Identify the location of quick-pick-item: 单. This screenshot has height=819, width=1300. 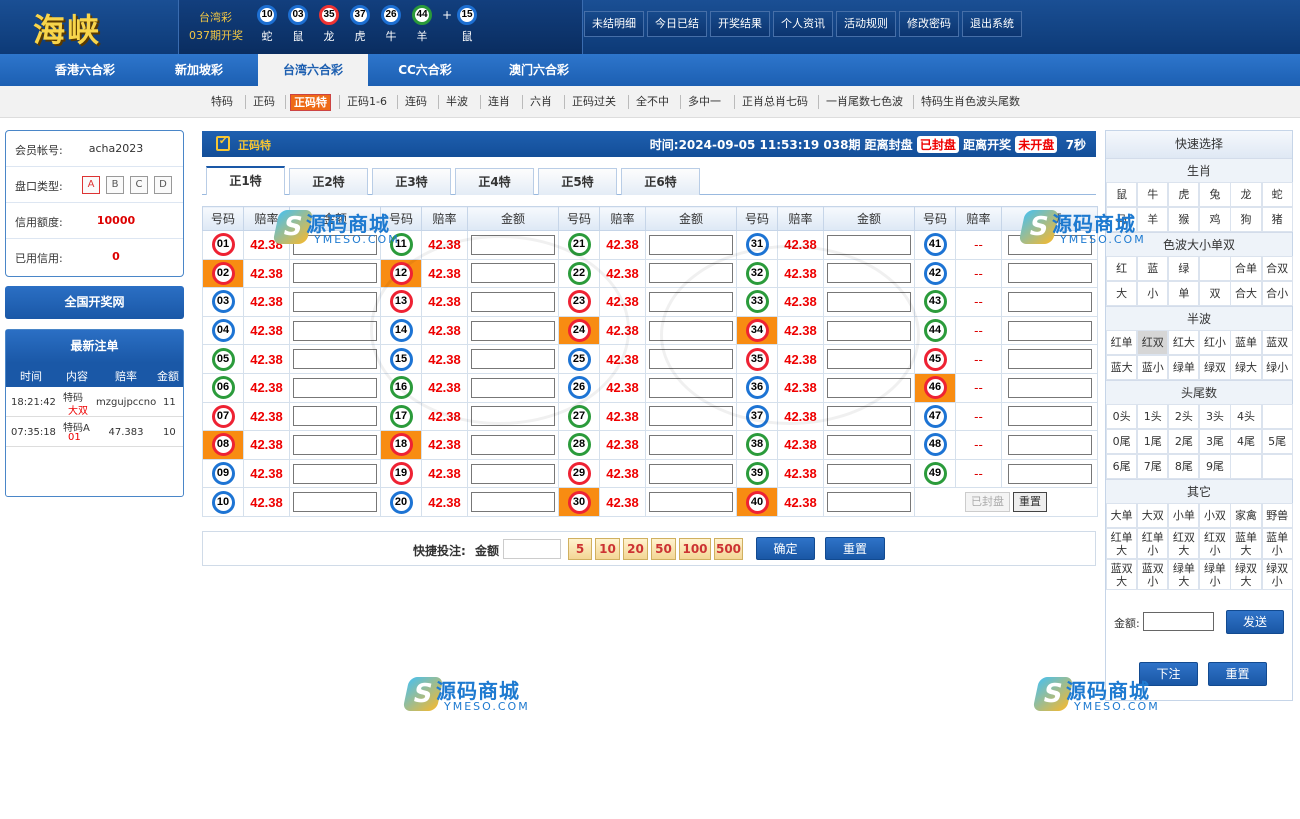
(1184, 293).